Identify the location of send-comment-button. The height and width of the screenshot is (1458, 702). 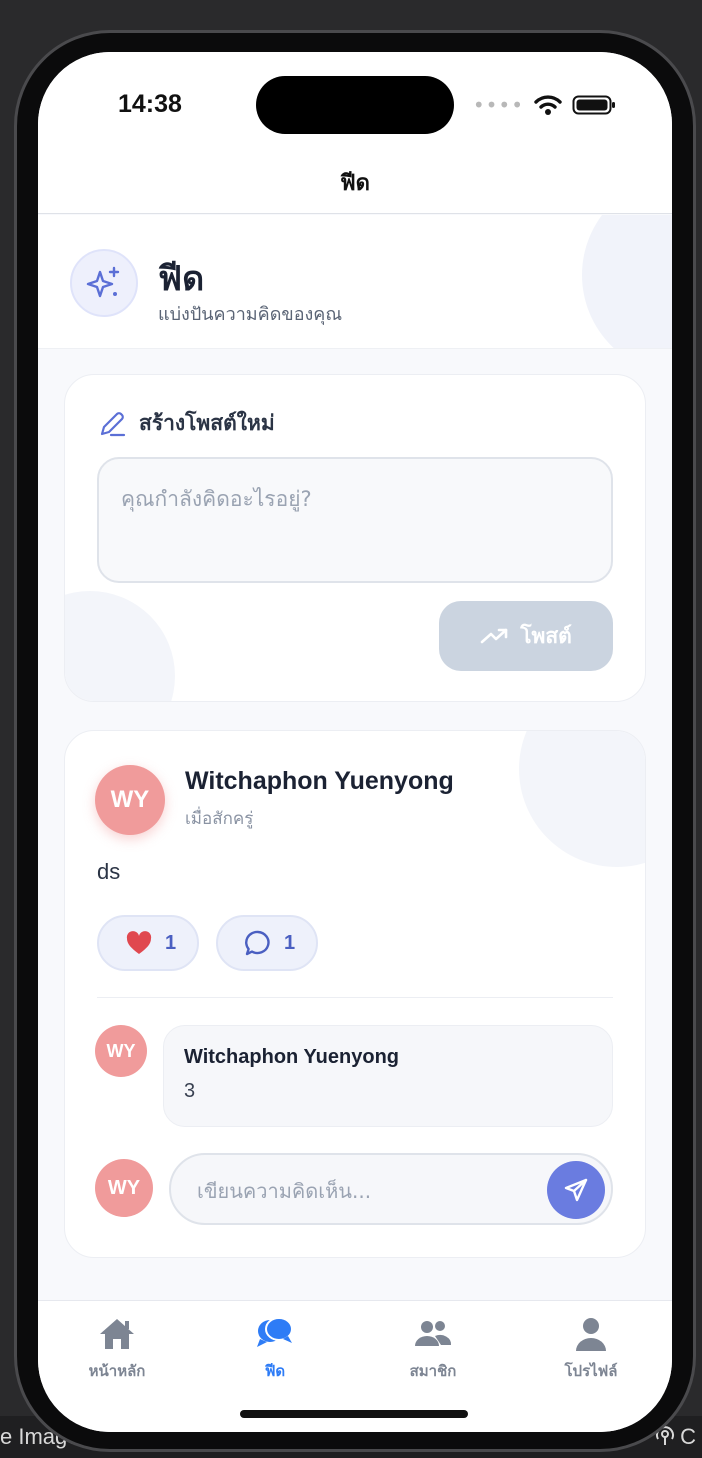
(576, 1190).